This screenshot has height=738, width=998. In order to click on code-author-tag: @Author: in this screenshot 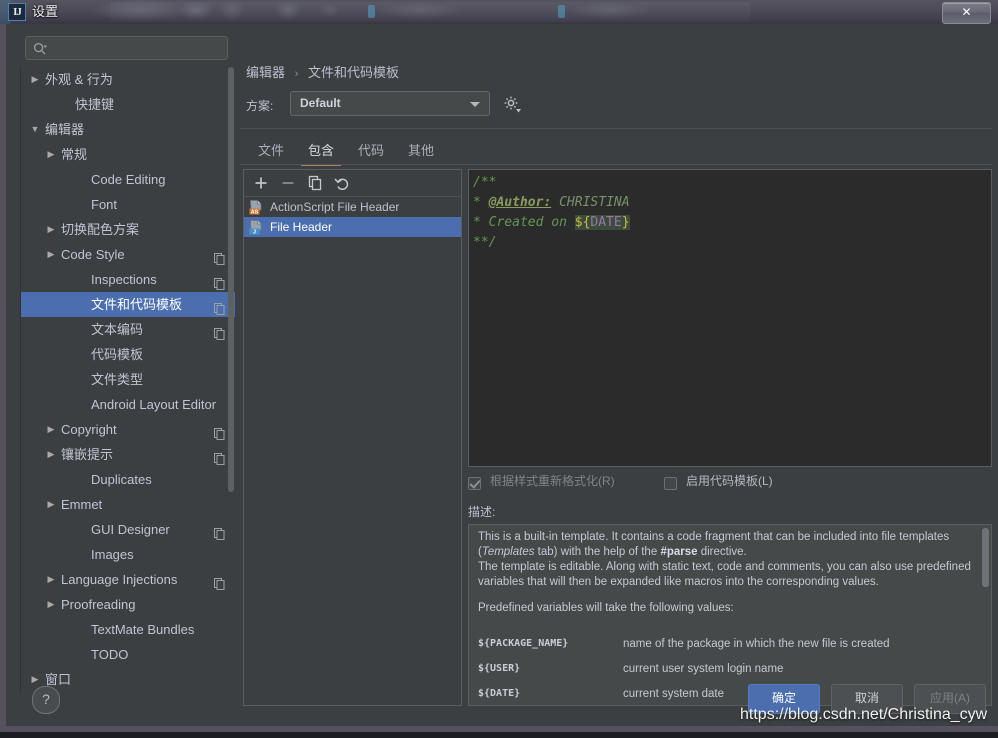, I will do `click(520, 202)`.